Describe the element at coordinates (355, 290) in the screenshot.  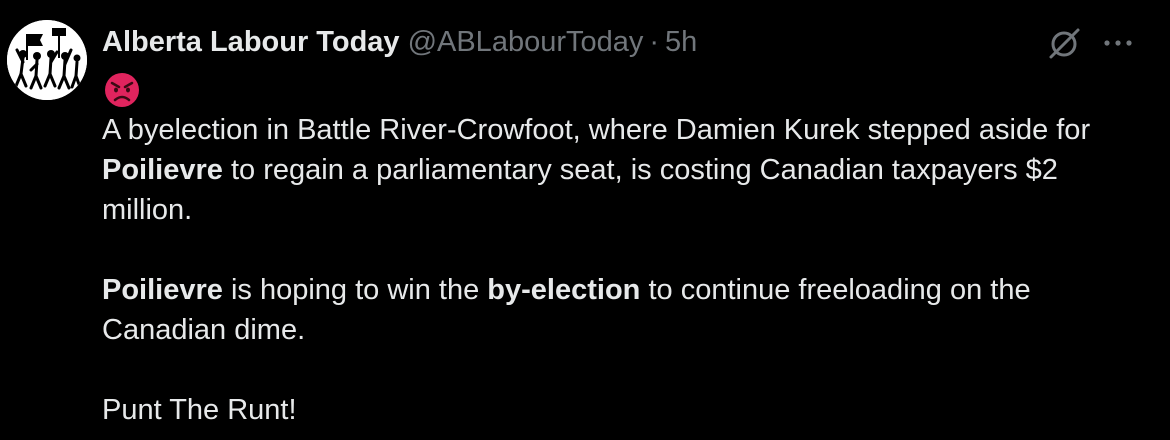
I see `text-segment: is hoping to win the` at that location.